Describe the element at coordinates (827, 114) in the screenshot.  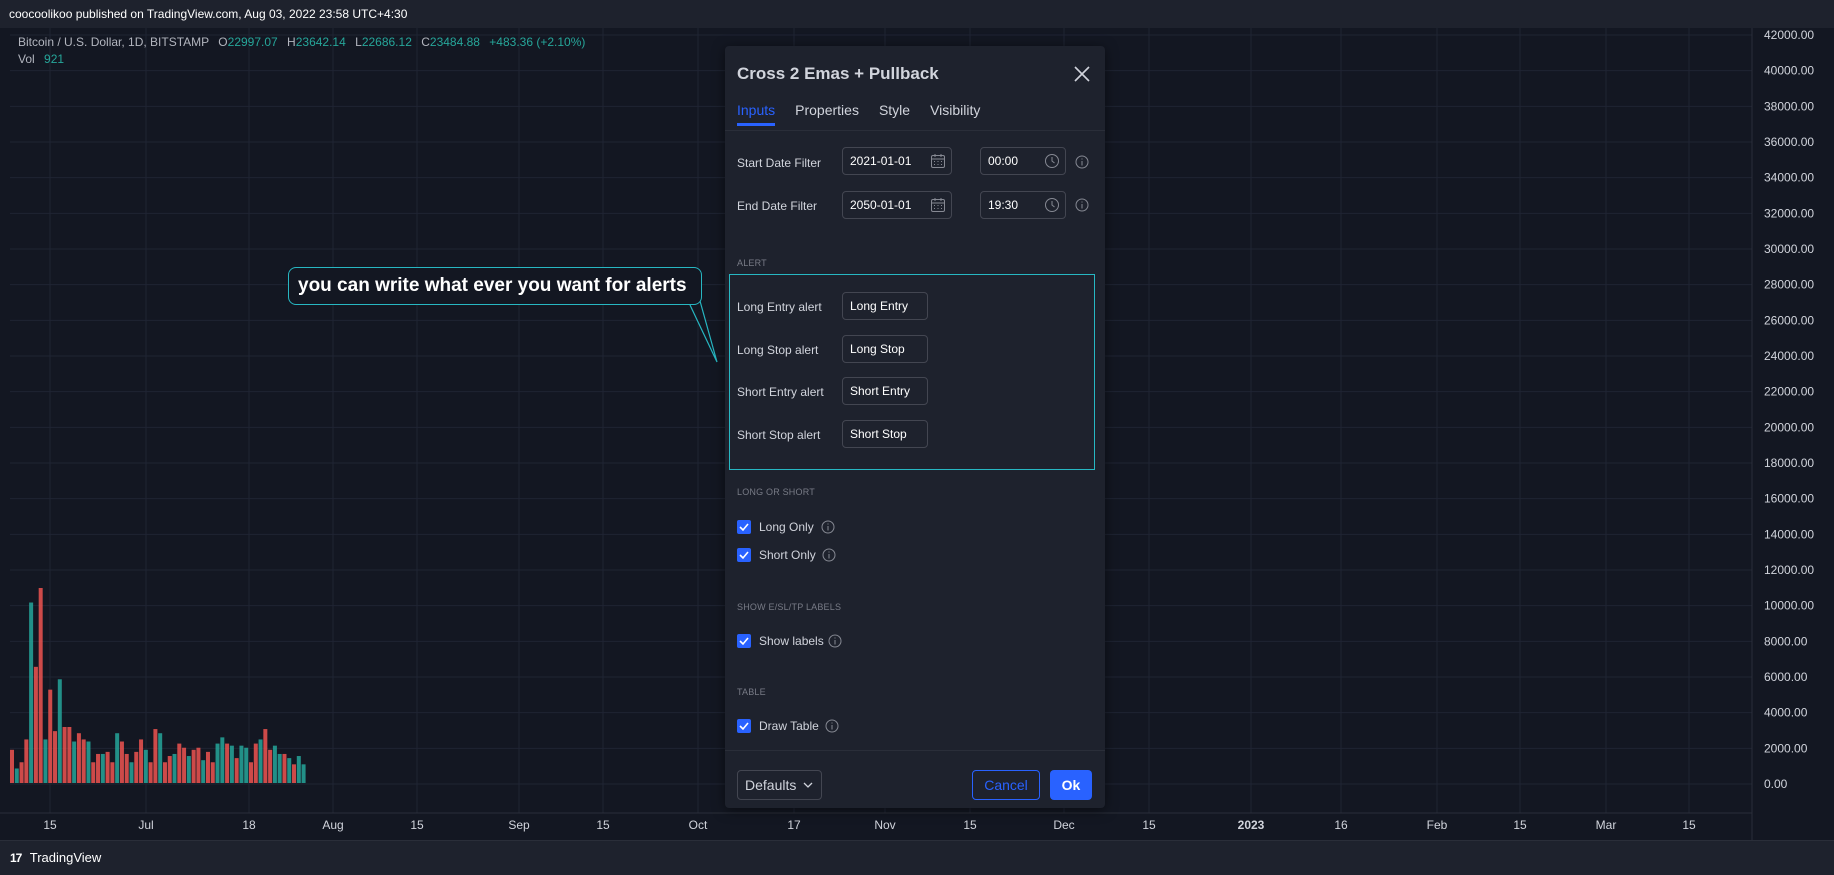
I see `tab-properties: Properties` at that location.